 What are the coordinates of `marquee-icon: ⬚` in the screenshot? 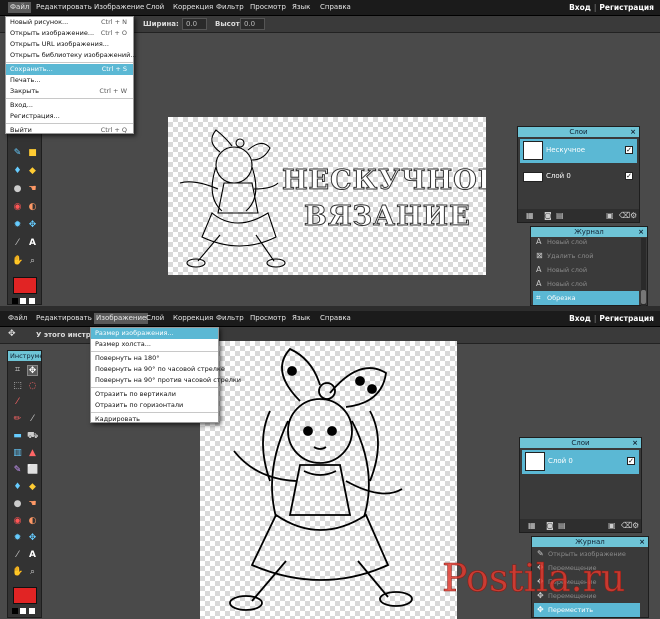 It's located at (17, 386).